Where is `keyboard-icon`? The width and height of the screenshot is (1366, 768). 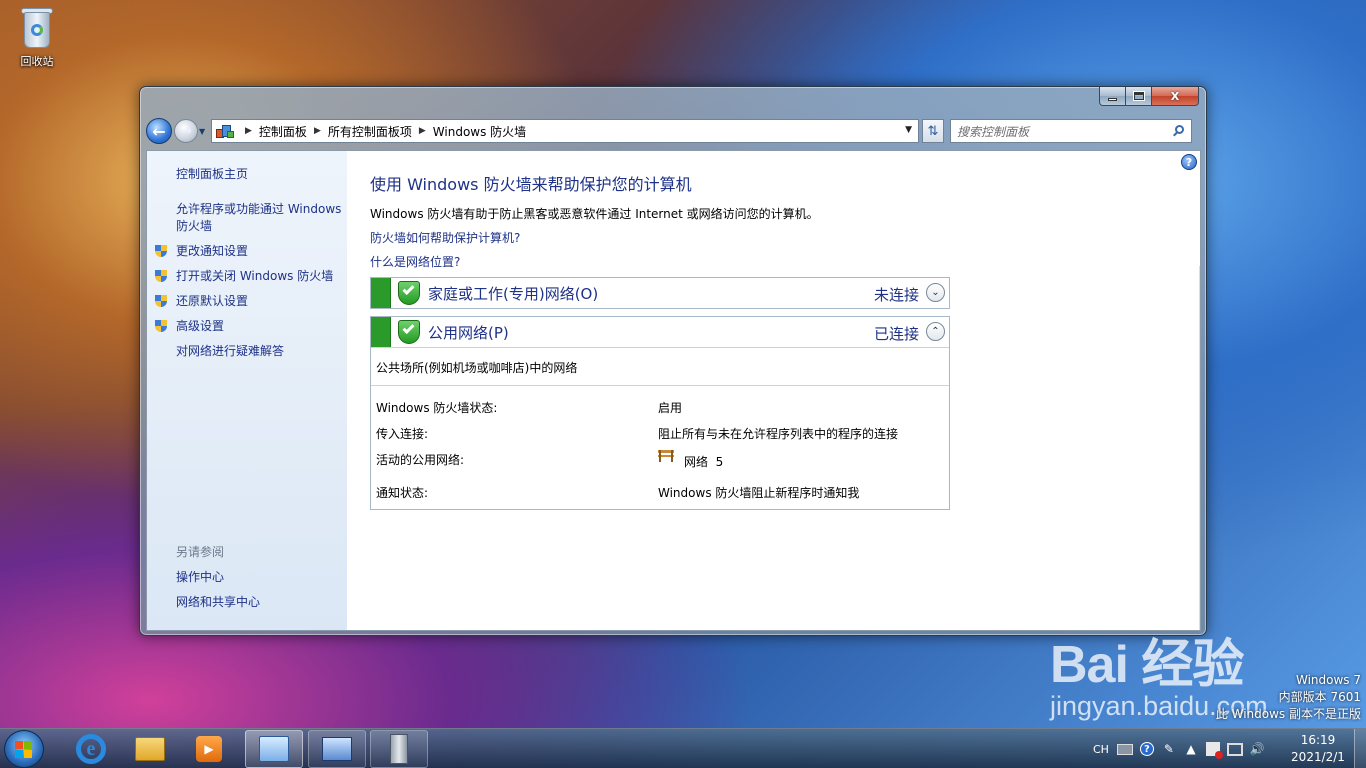 keyboard-icon is located at coordinates (1124, 749).